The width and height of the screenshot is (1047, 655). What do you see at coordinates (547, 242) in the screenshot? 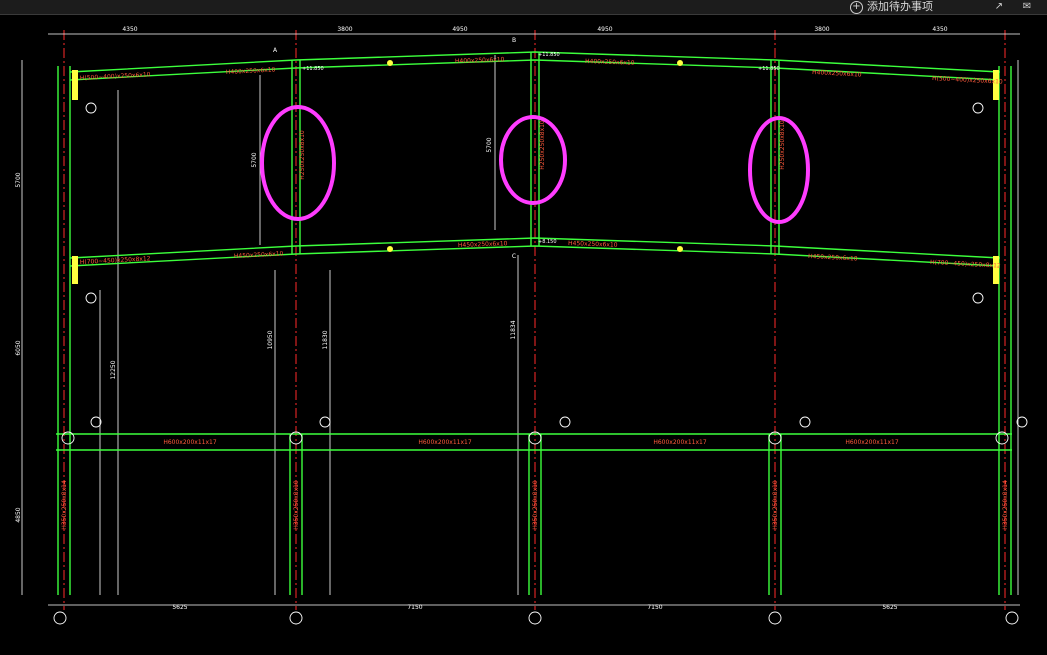
I see `elevation-mark: +8.150` at bounding box center [547, 242].